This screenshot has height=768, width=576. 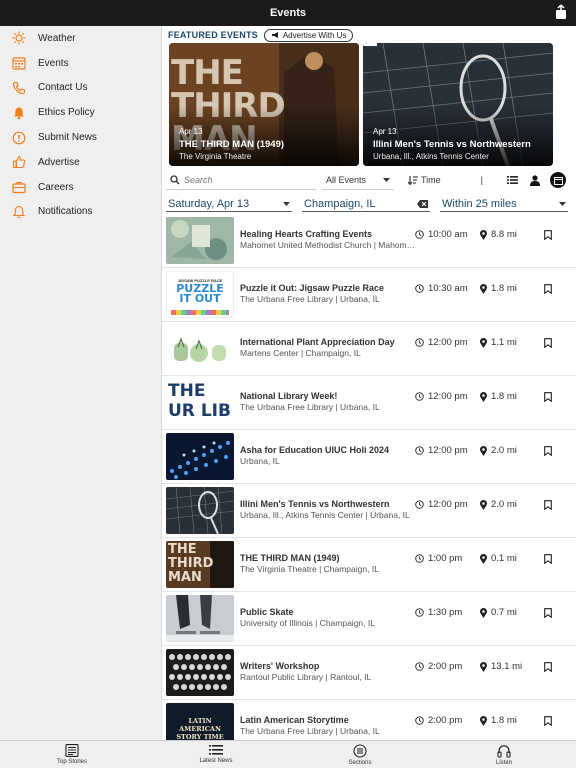 I want to click on event-thumbnail: THE THIRD MAN, so click(x=200, y=564).